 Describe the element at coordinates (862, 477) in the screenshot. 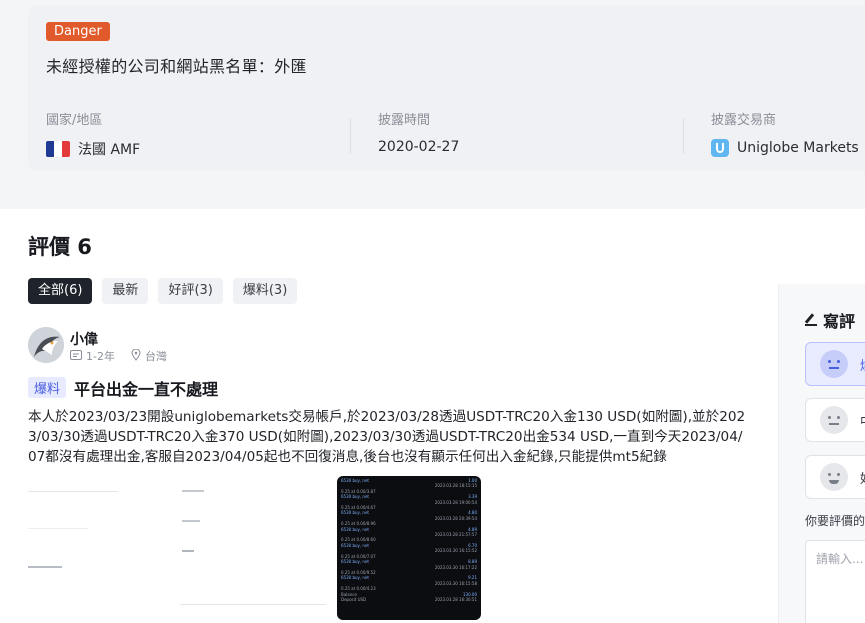

I see `rating-label: 好` at that location.